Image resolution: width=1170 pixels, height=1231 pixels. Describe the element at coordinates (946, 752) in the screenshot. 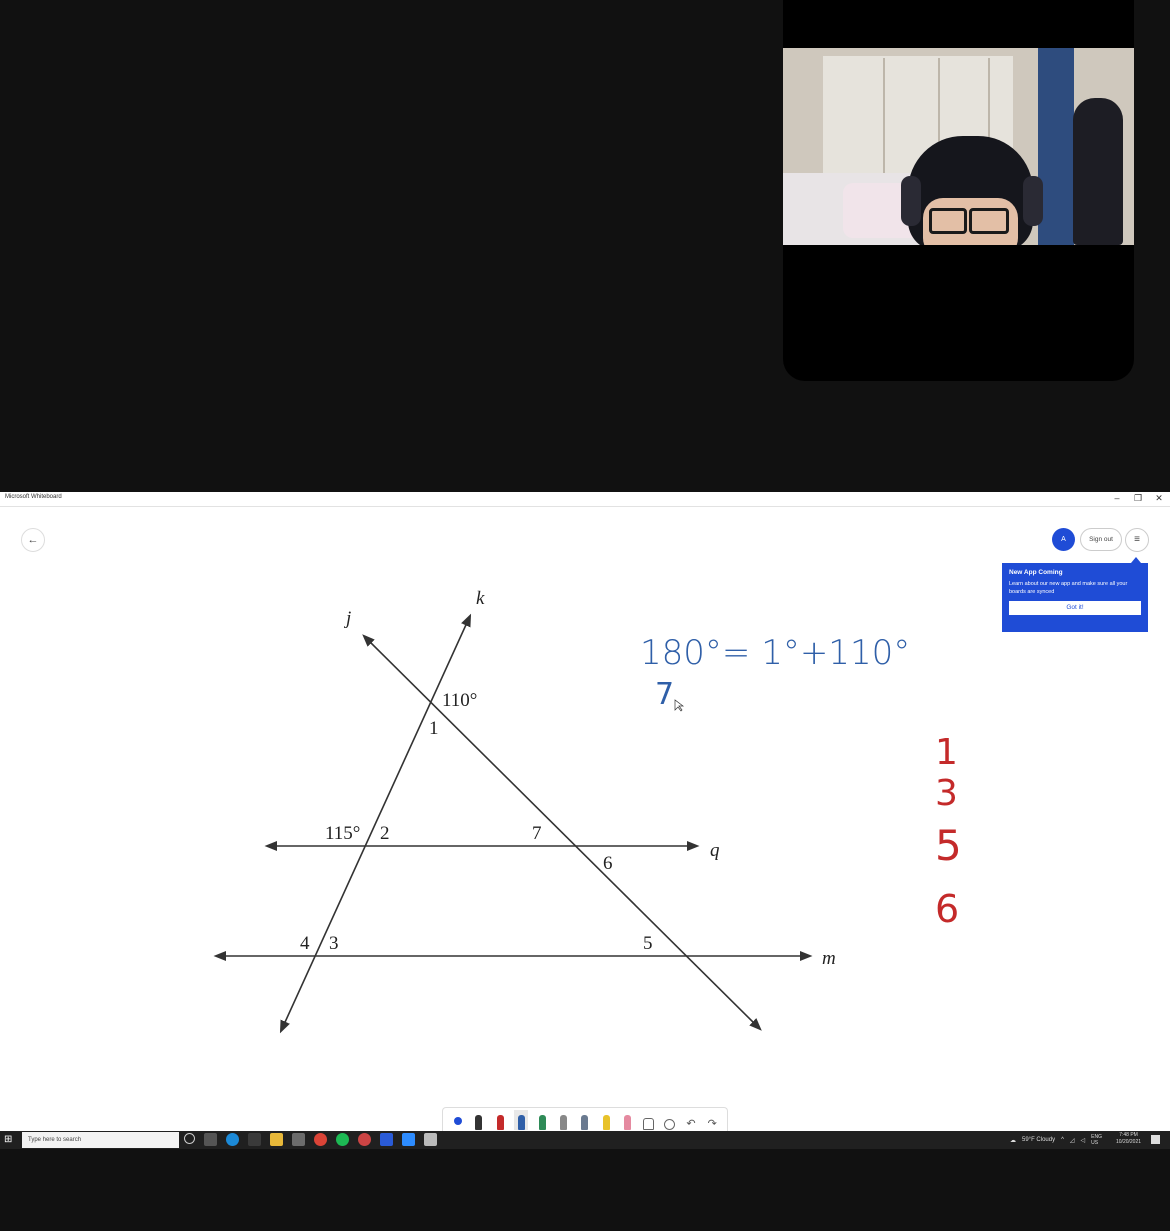

I see `handwritten-list-item-1: 1` at that location.